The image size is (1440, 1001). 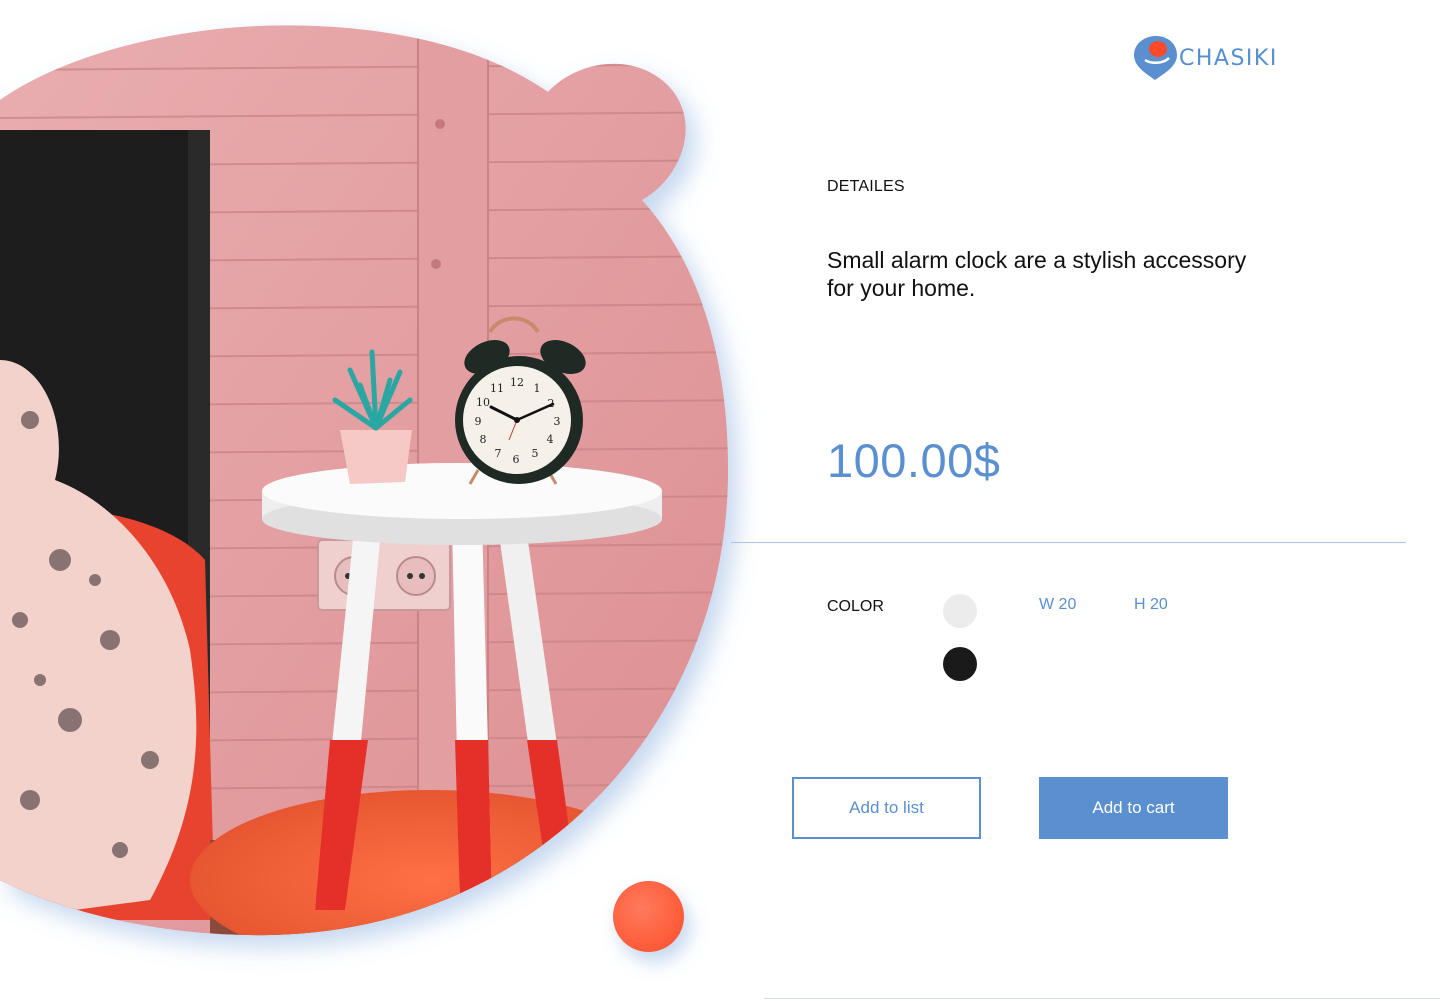 I want to click on color-label: COLOR, so click(x=855, y=606).